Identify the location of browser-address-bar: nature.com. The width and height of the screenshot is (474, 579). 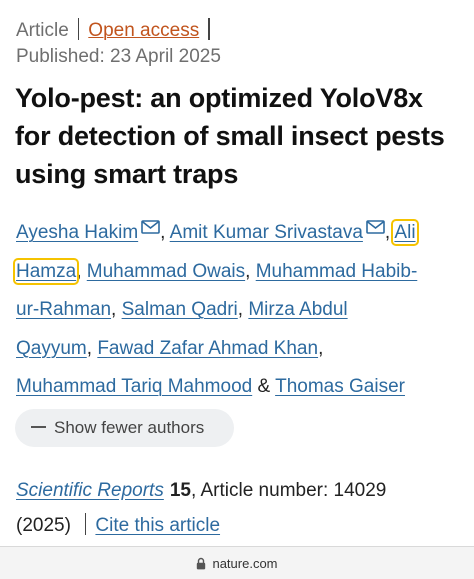
(237, 562).